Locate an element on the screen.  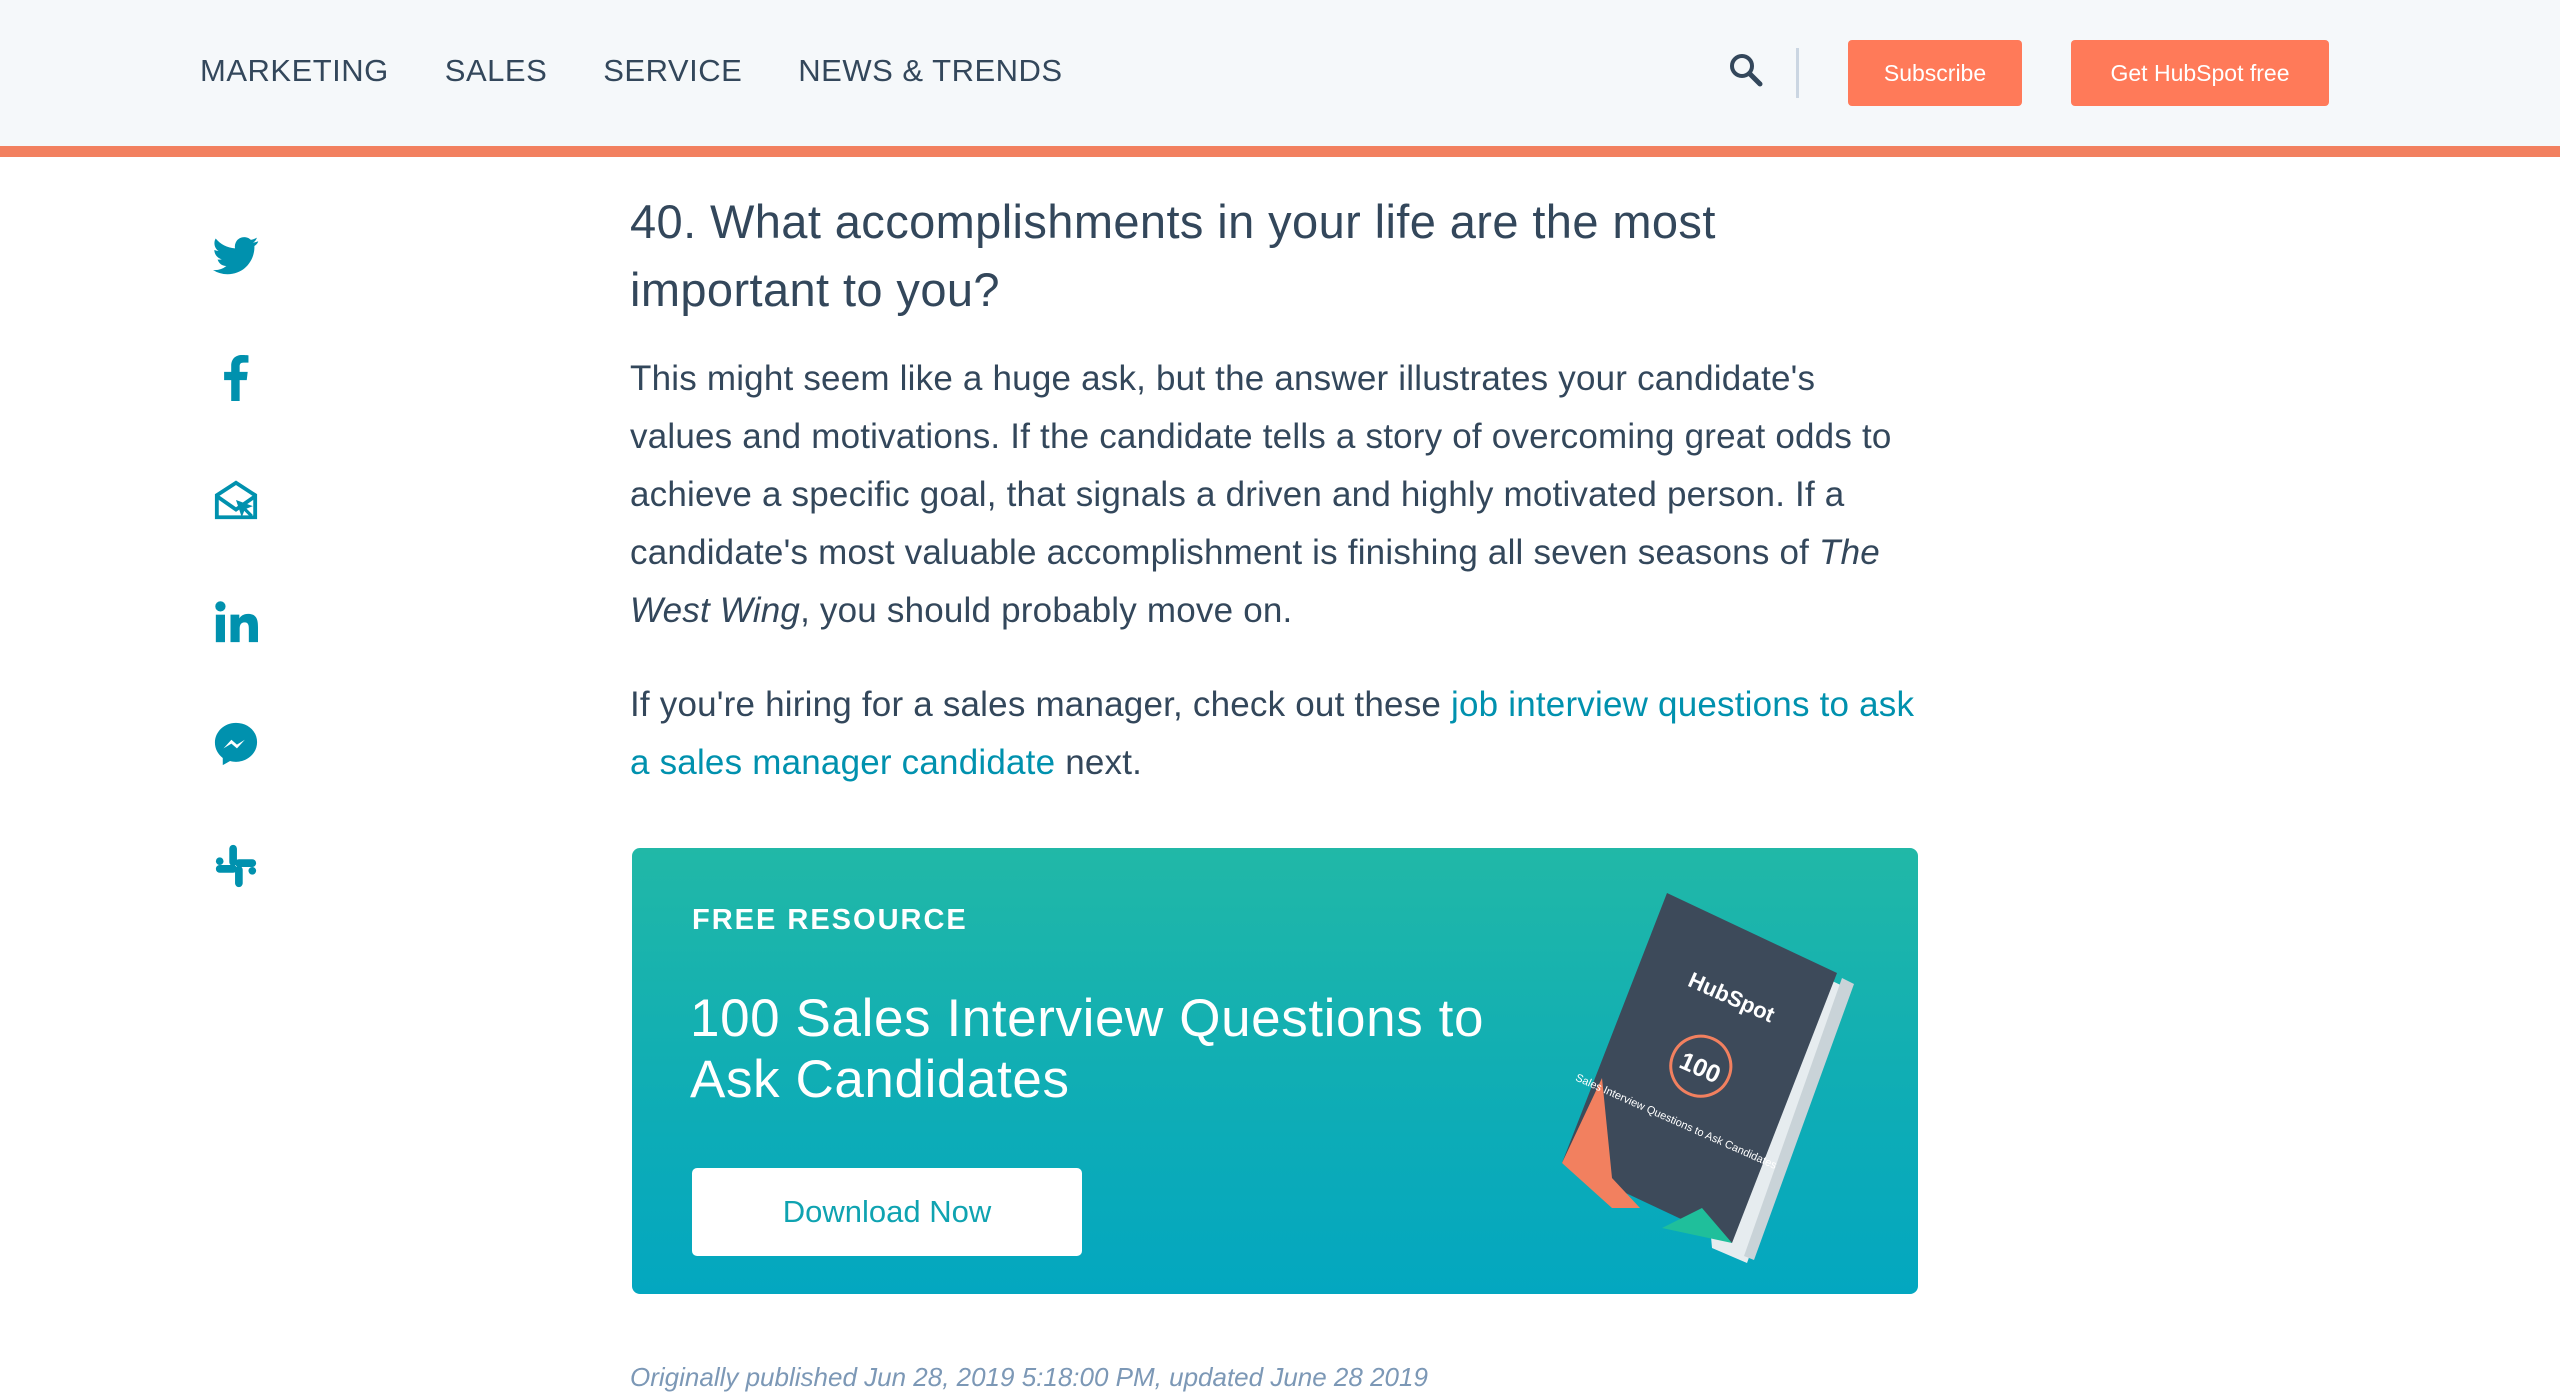
facebook-icon is located at coordinates (236, 378).